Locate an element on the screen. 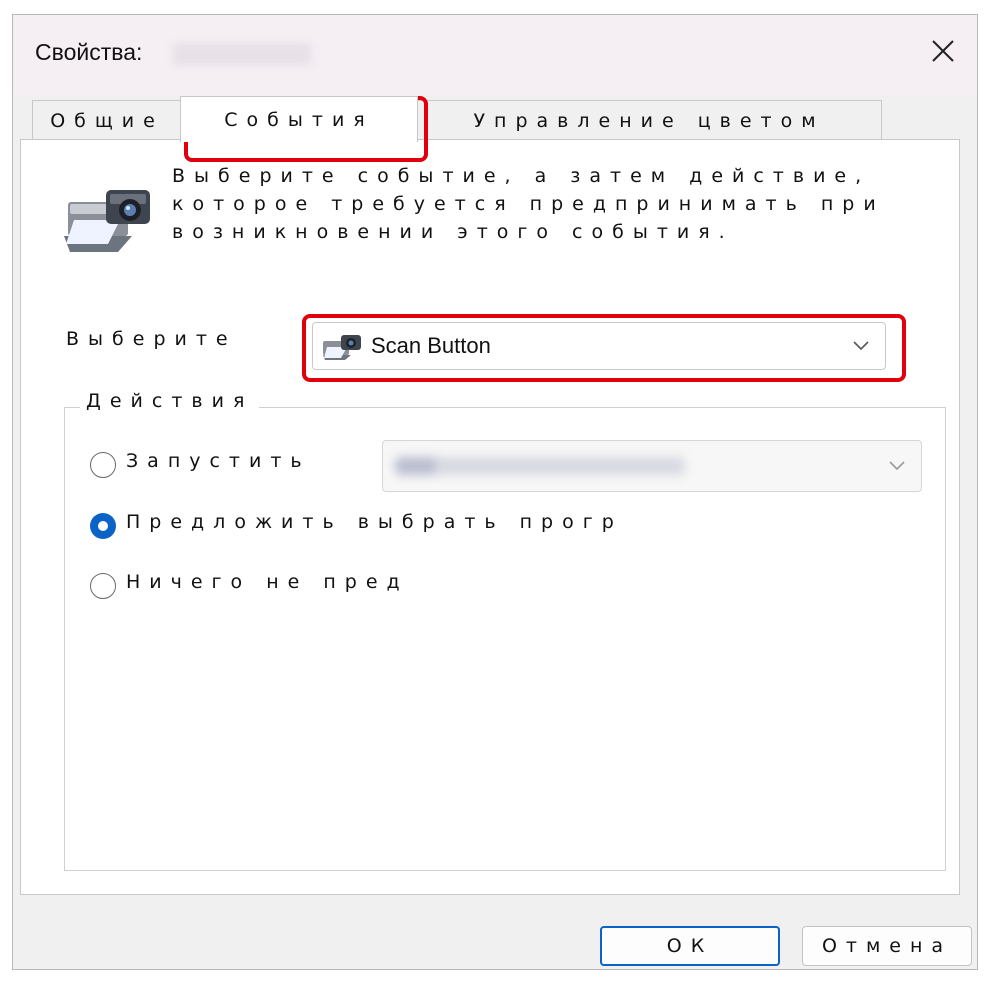 The width and height of the screenshot is (989, 981). radio-nothing-label: Ничего не пред is located at coordinates (267, 582).